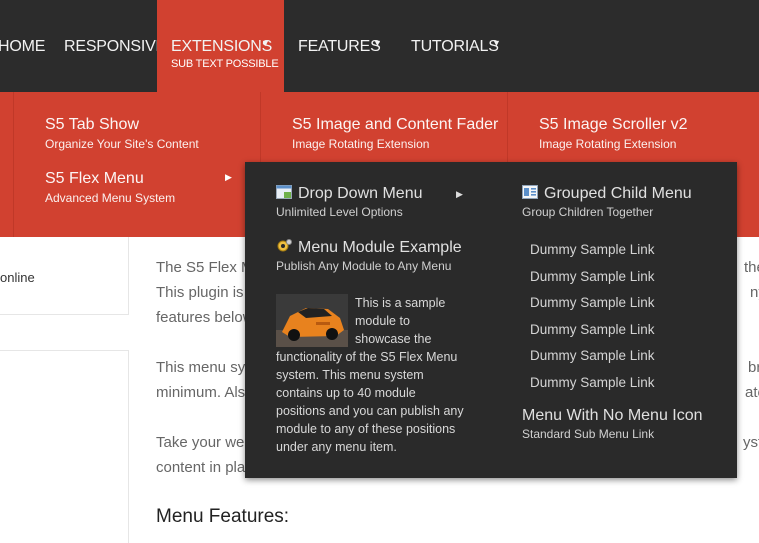 This screenshot has width=759, height=543. I want to click on article-line: This menu syst, so click(206, 367).